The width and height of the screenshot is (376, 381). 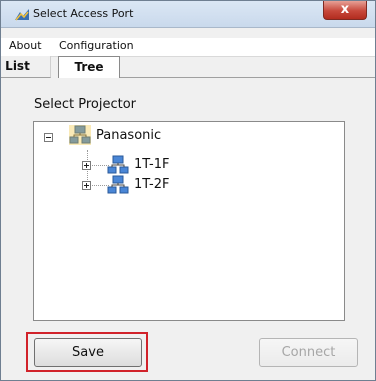 I want to click on close-icon: x, so click(x=345, y=9).